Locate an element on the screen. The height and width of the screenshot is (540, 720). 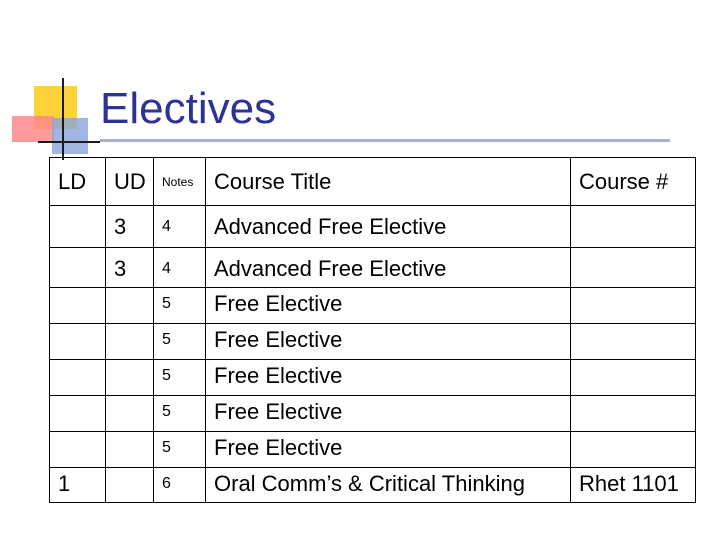
cell-ld: 1 is located at coordinates (77, 485).